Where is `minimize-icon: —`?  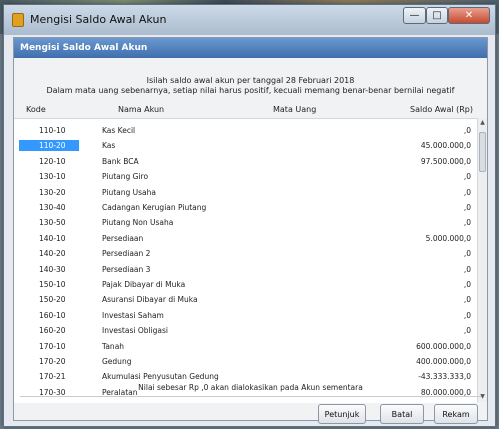 minimize-icon: — is located at coordinates (414, 15).